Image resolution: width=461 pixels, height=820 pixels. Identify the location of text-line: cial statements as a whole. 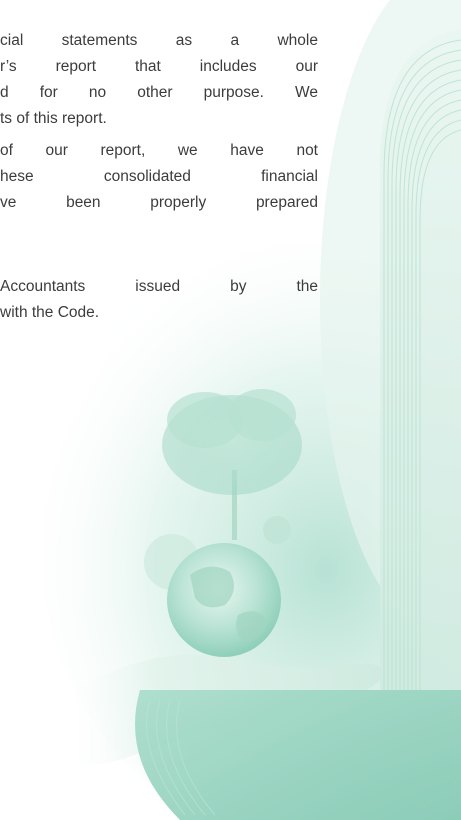
(159, 40).